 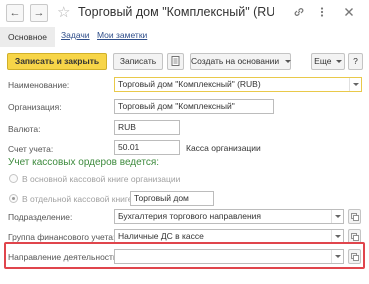 What do you see at coordinates (229, 256) in the screenshot?
I see `direction-field` at bounding box center [229, 256].